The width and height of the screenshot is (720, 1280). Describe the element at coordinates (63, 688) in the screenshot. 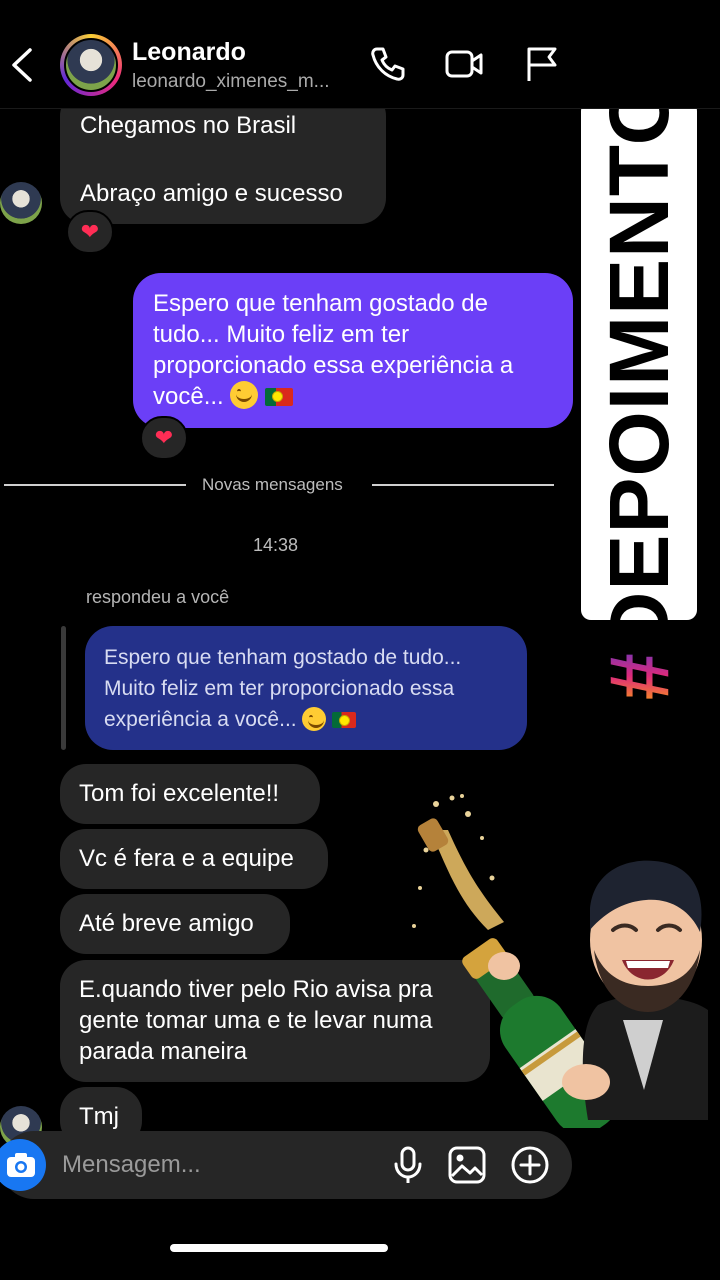

I see `quote-bar` at that location.